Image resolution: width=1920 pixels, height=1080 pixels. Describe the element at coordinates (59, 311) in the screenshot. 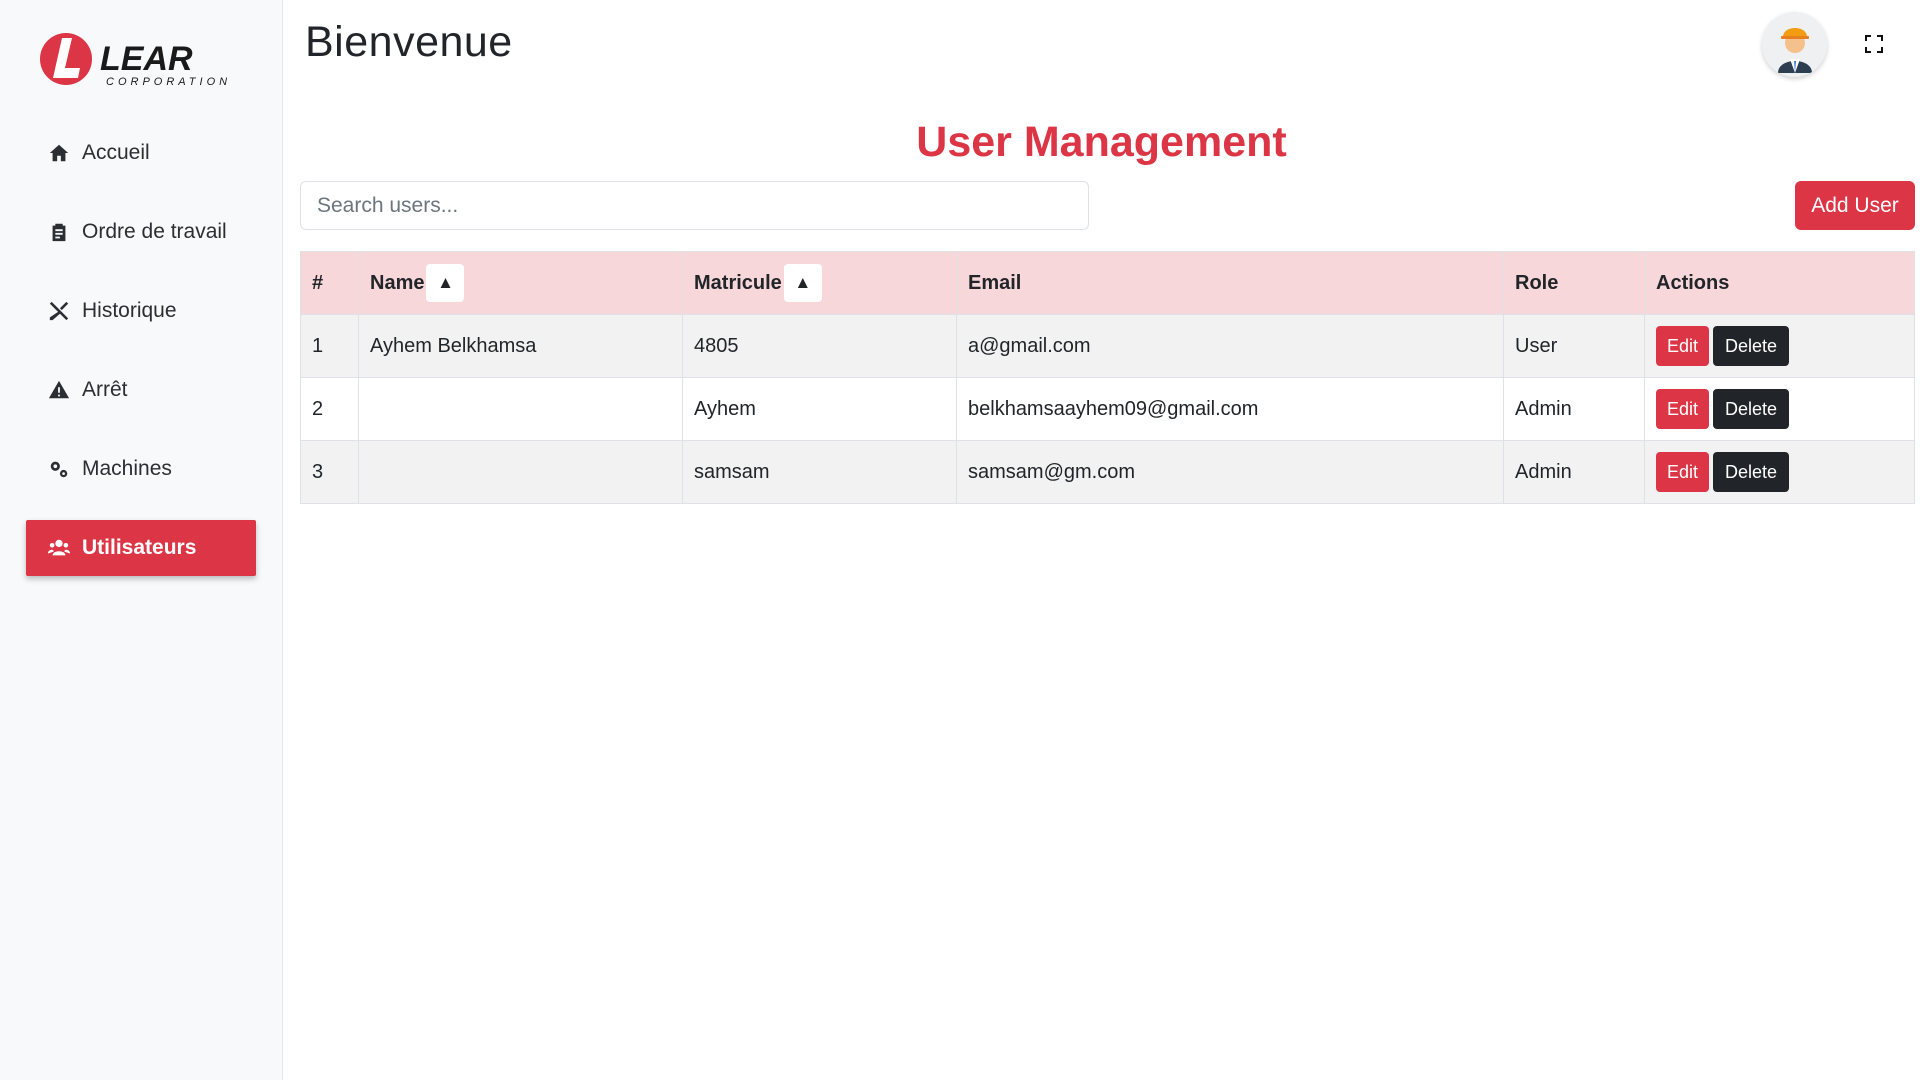

I see `tools-icon` at that location.